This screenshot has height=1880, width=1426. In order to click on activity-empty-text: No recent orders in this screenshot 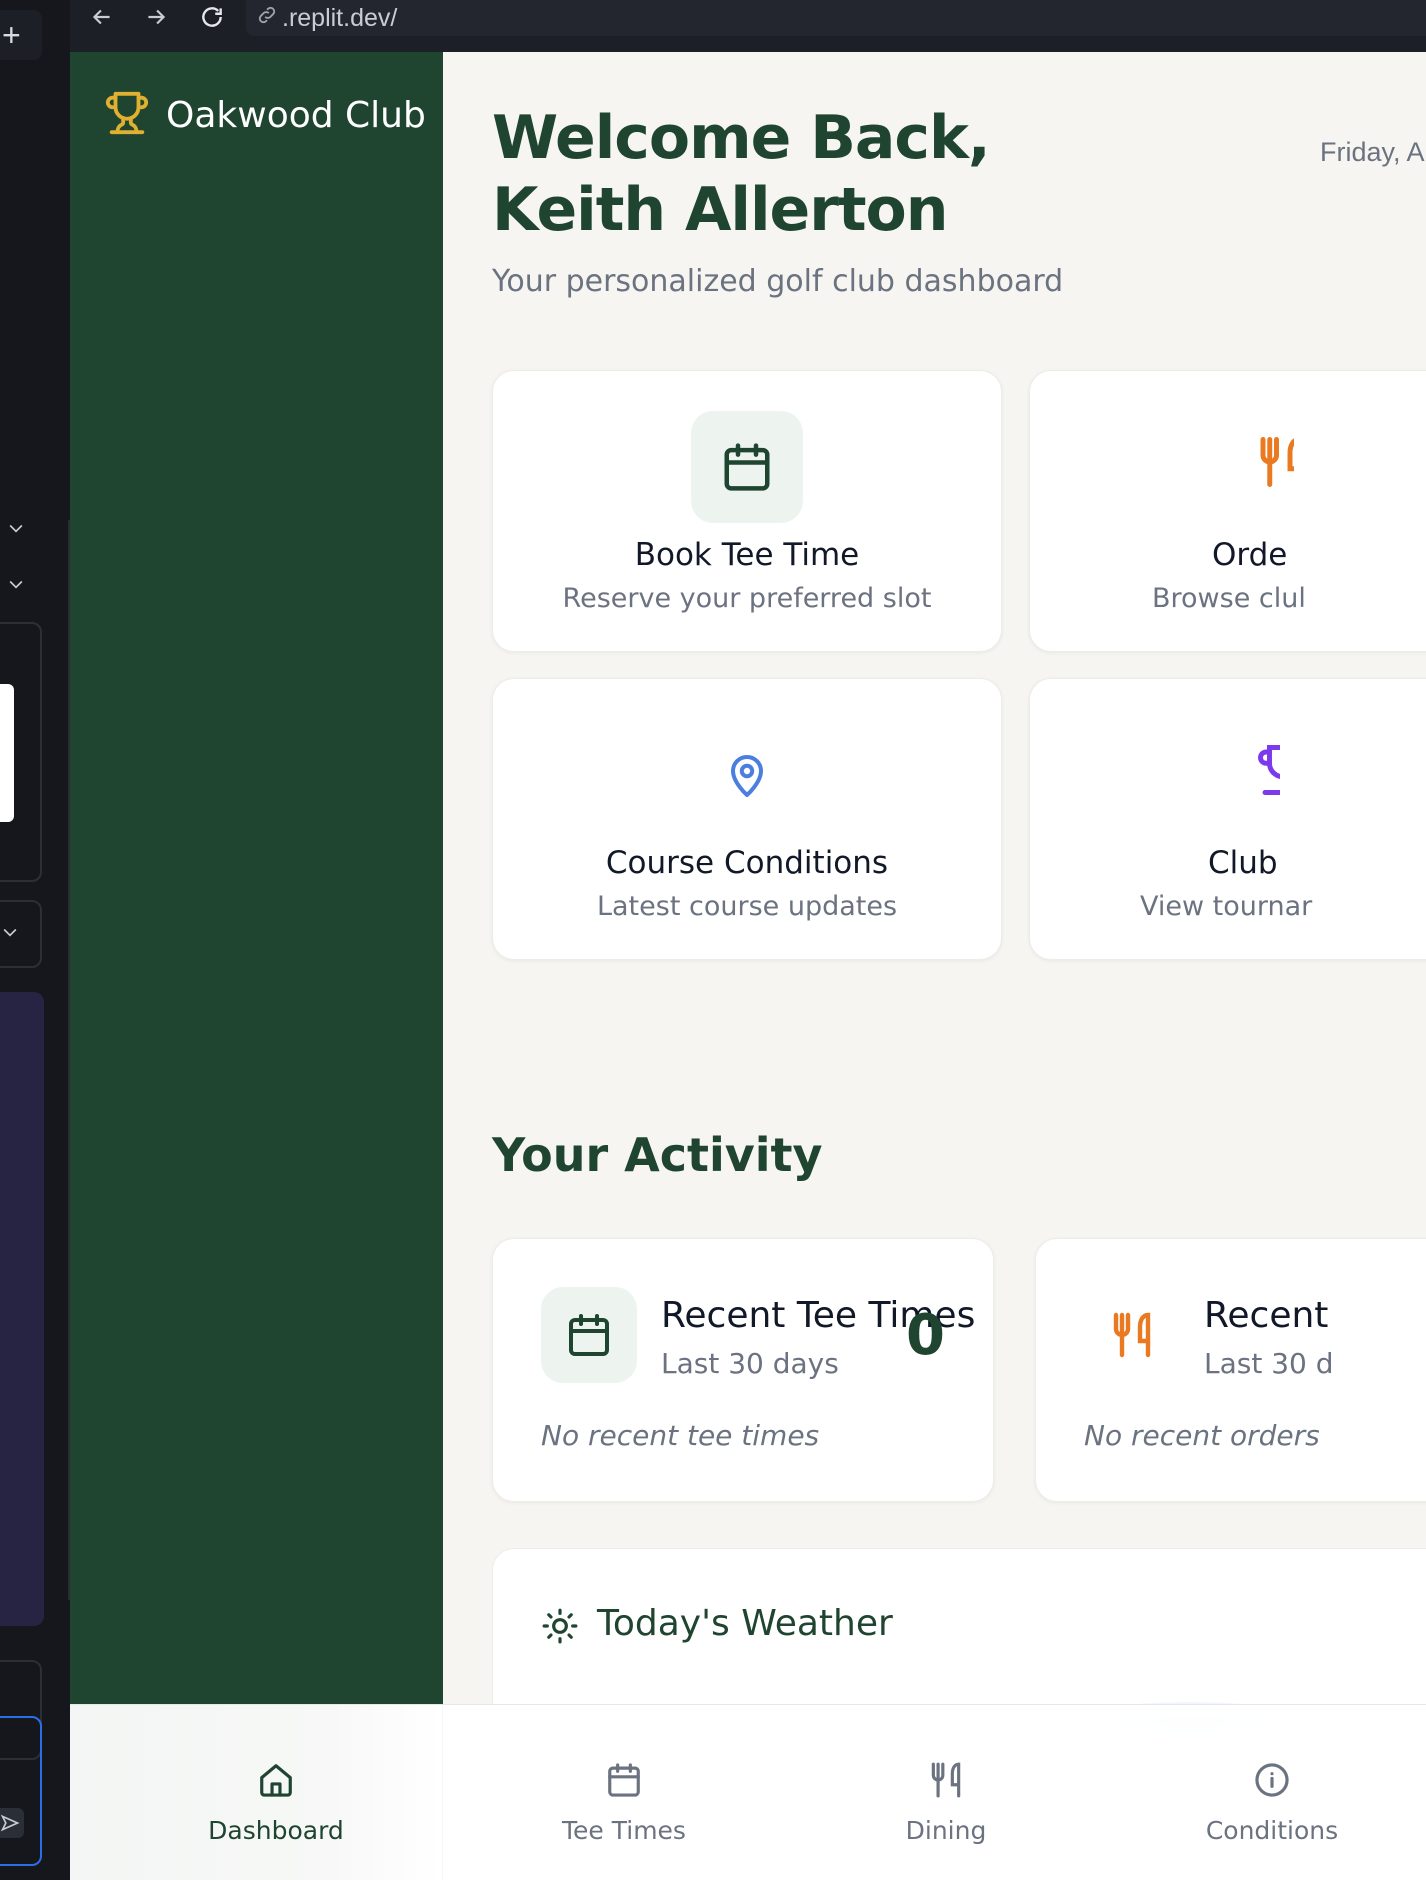, I will do `click(1202, 1435)`.